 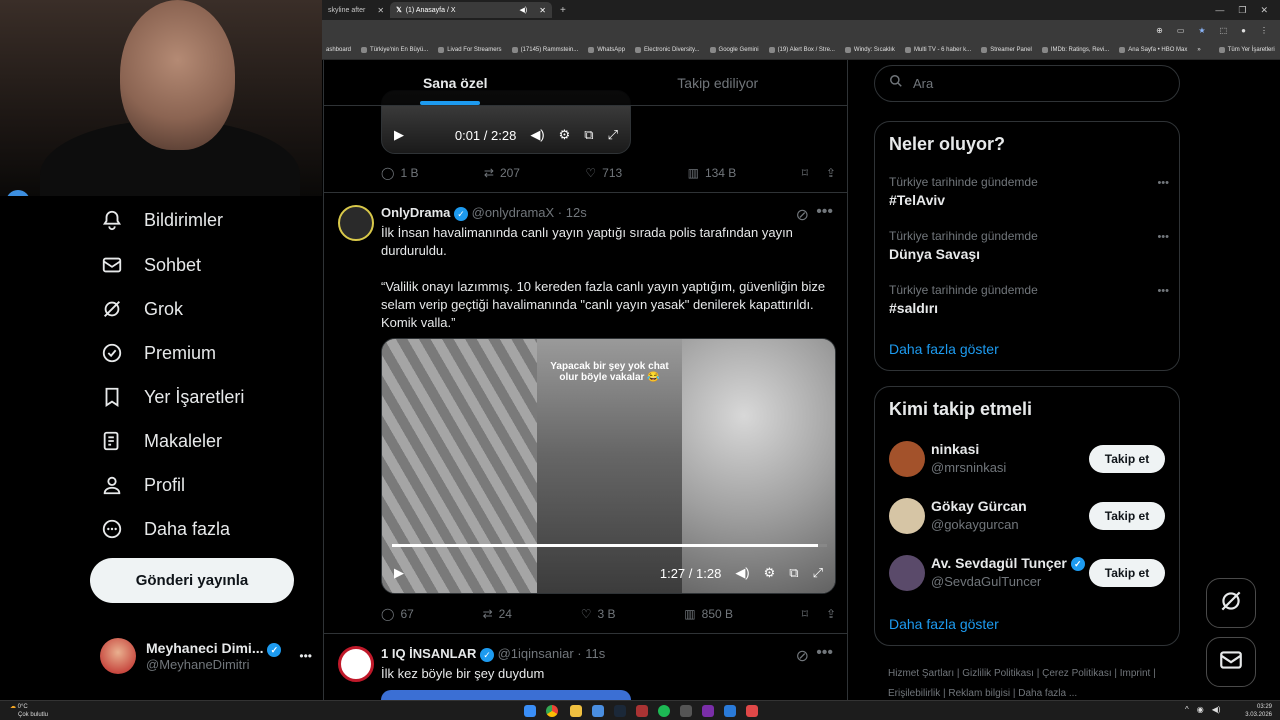 I want to click on nav-grok: Grok, so click(x=141, y=309).